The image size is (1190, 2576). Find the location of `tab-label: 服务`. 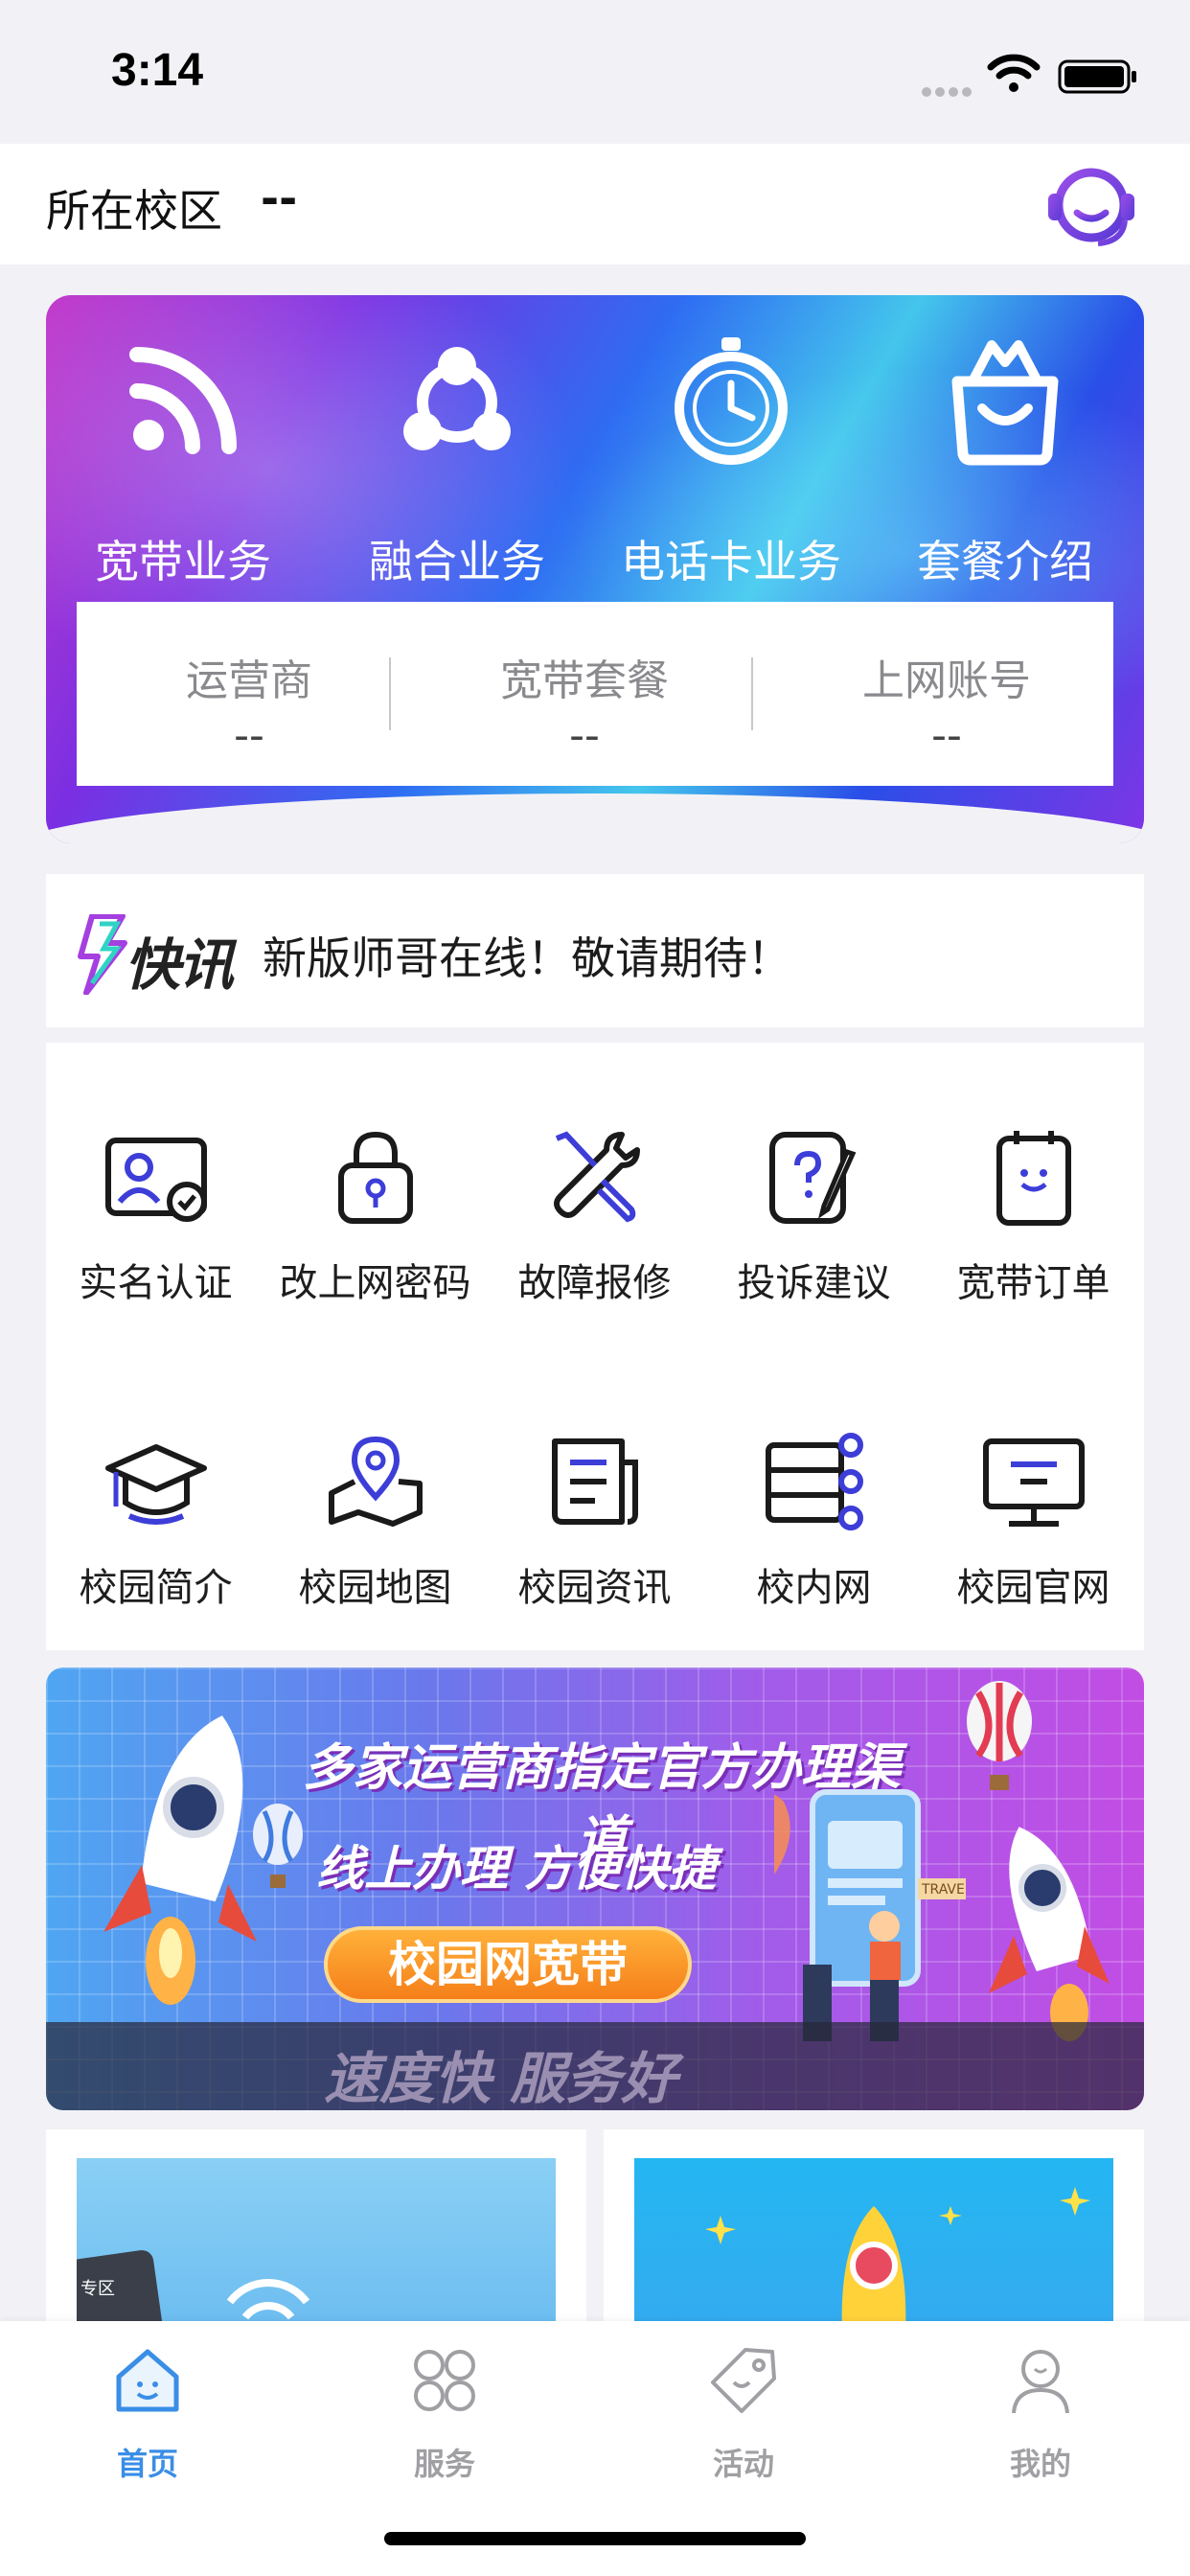

tab-label: 服务 is located at coordinates (444, 2464).